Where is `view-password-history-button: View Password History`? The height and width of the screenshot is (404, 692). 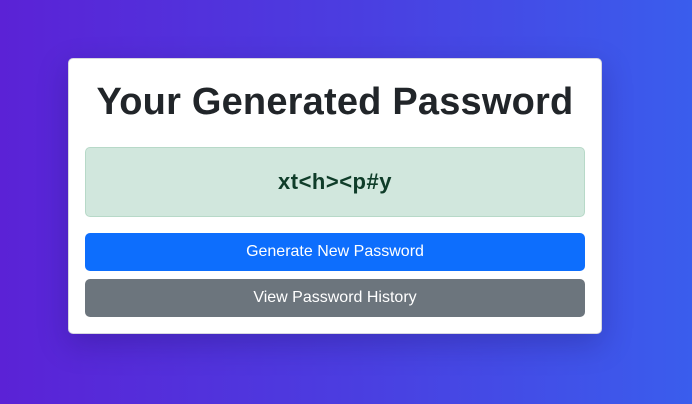 view-password-history-button: View Password History is located at coordinates (335, 298).